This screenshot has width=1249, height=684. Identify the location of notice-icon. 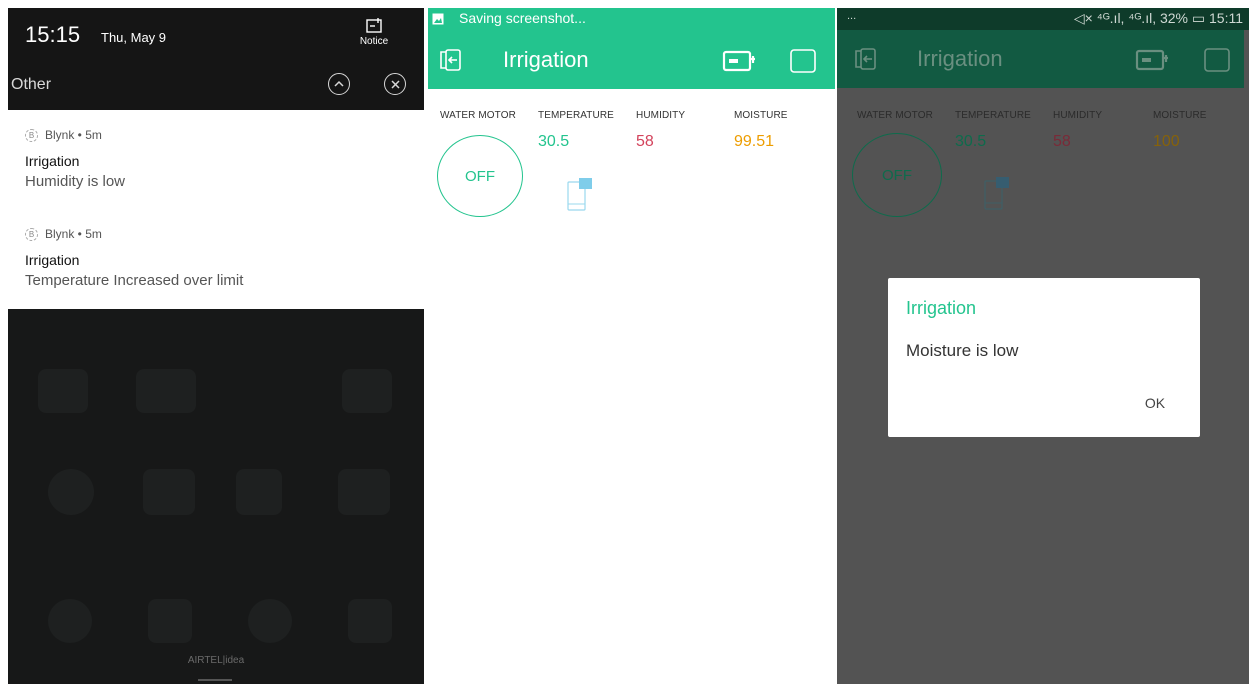
(374, 25).